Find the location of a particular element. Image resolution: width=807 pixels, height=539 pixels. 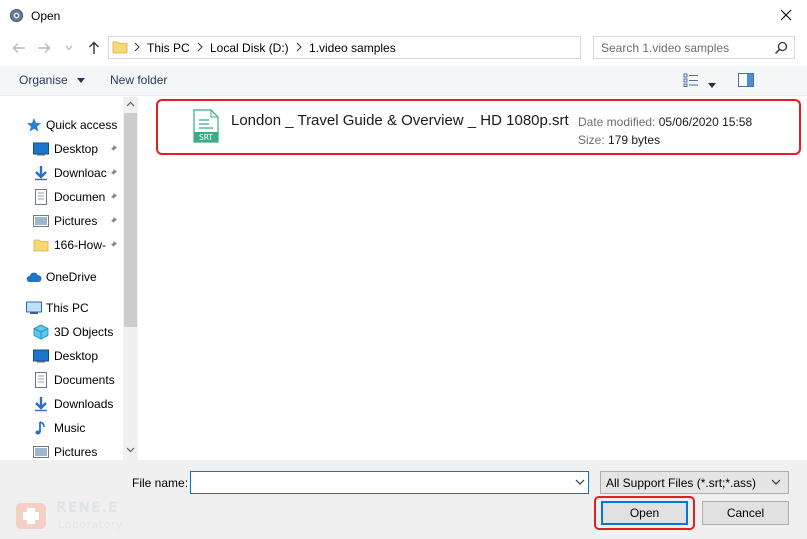

app-gear-icon is located at coordinates (16, 15).